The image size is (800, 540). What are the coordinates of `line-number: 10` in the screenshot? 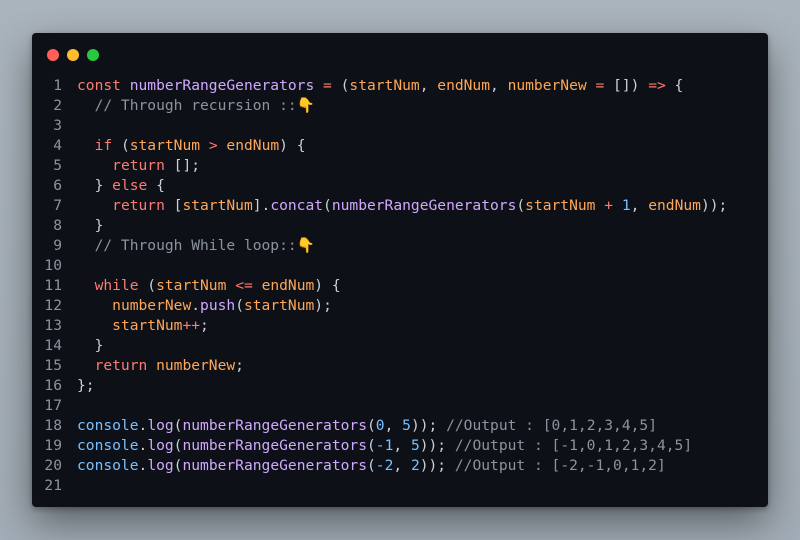 It's located at (53, 265).